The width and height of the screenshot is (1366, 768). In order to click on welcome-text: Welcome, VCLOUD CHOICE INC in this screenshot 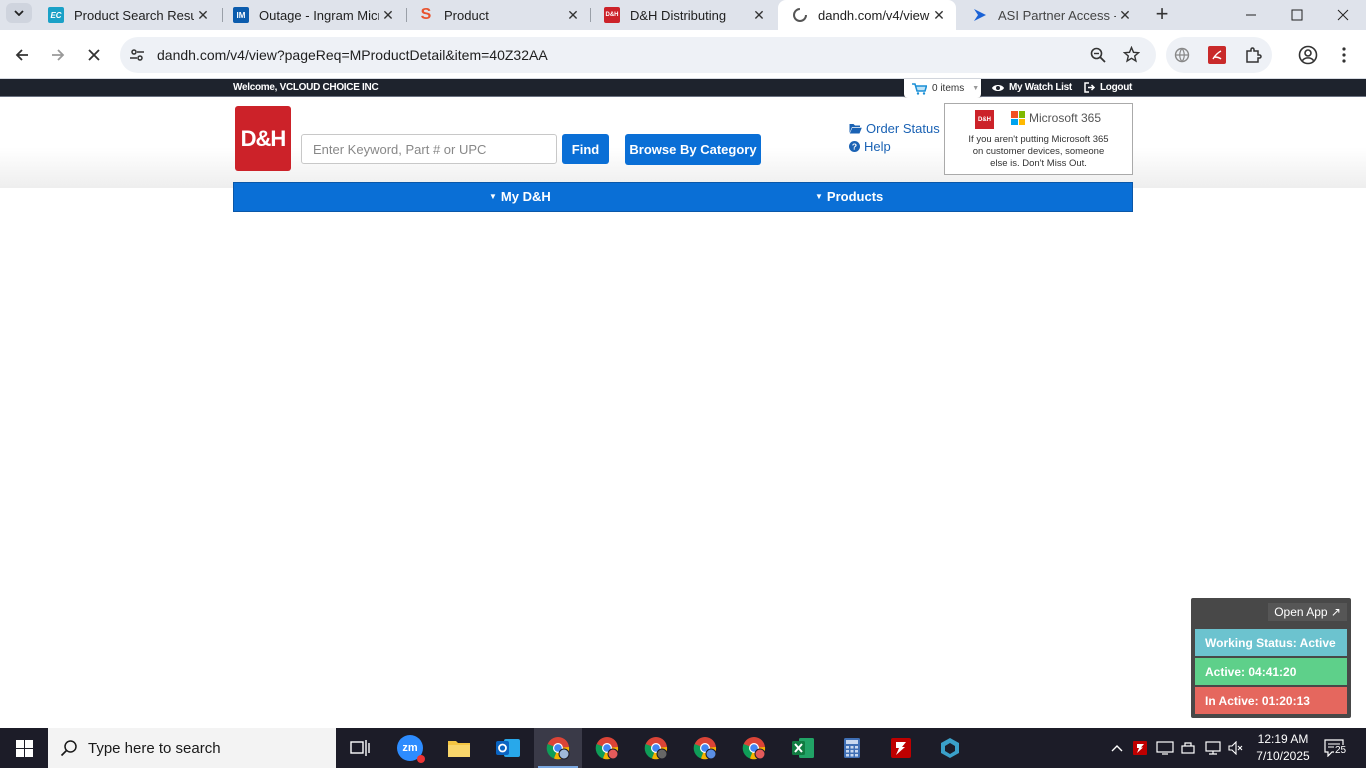, I will do `click(306, 87)`.